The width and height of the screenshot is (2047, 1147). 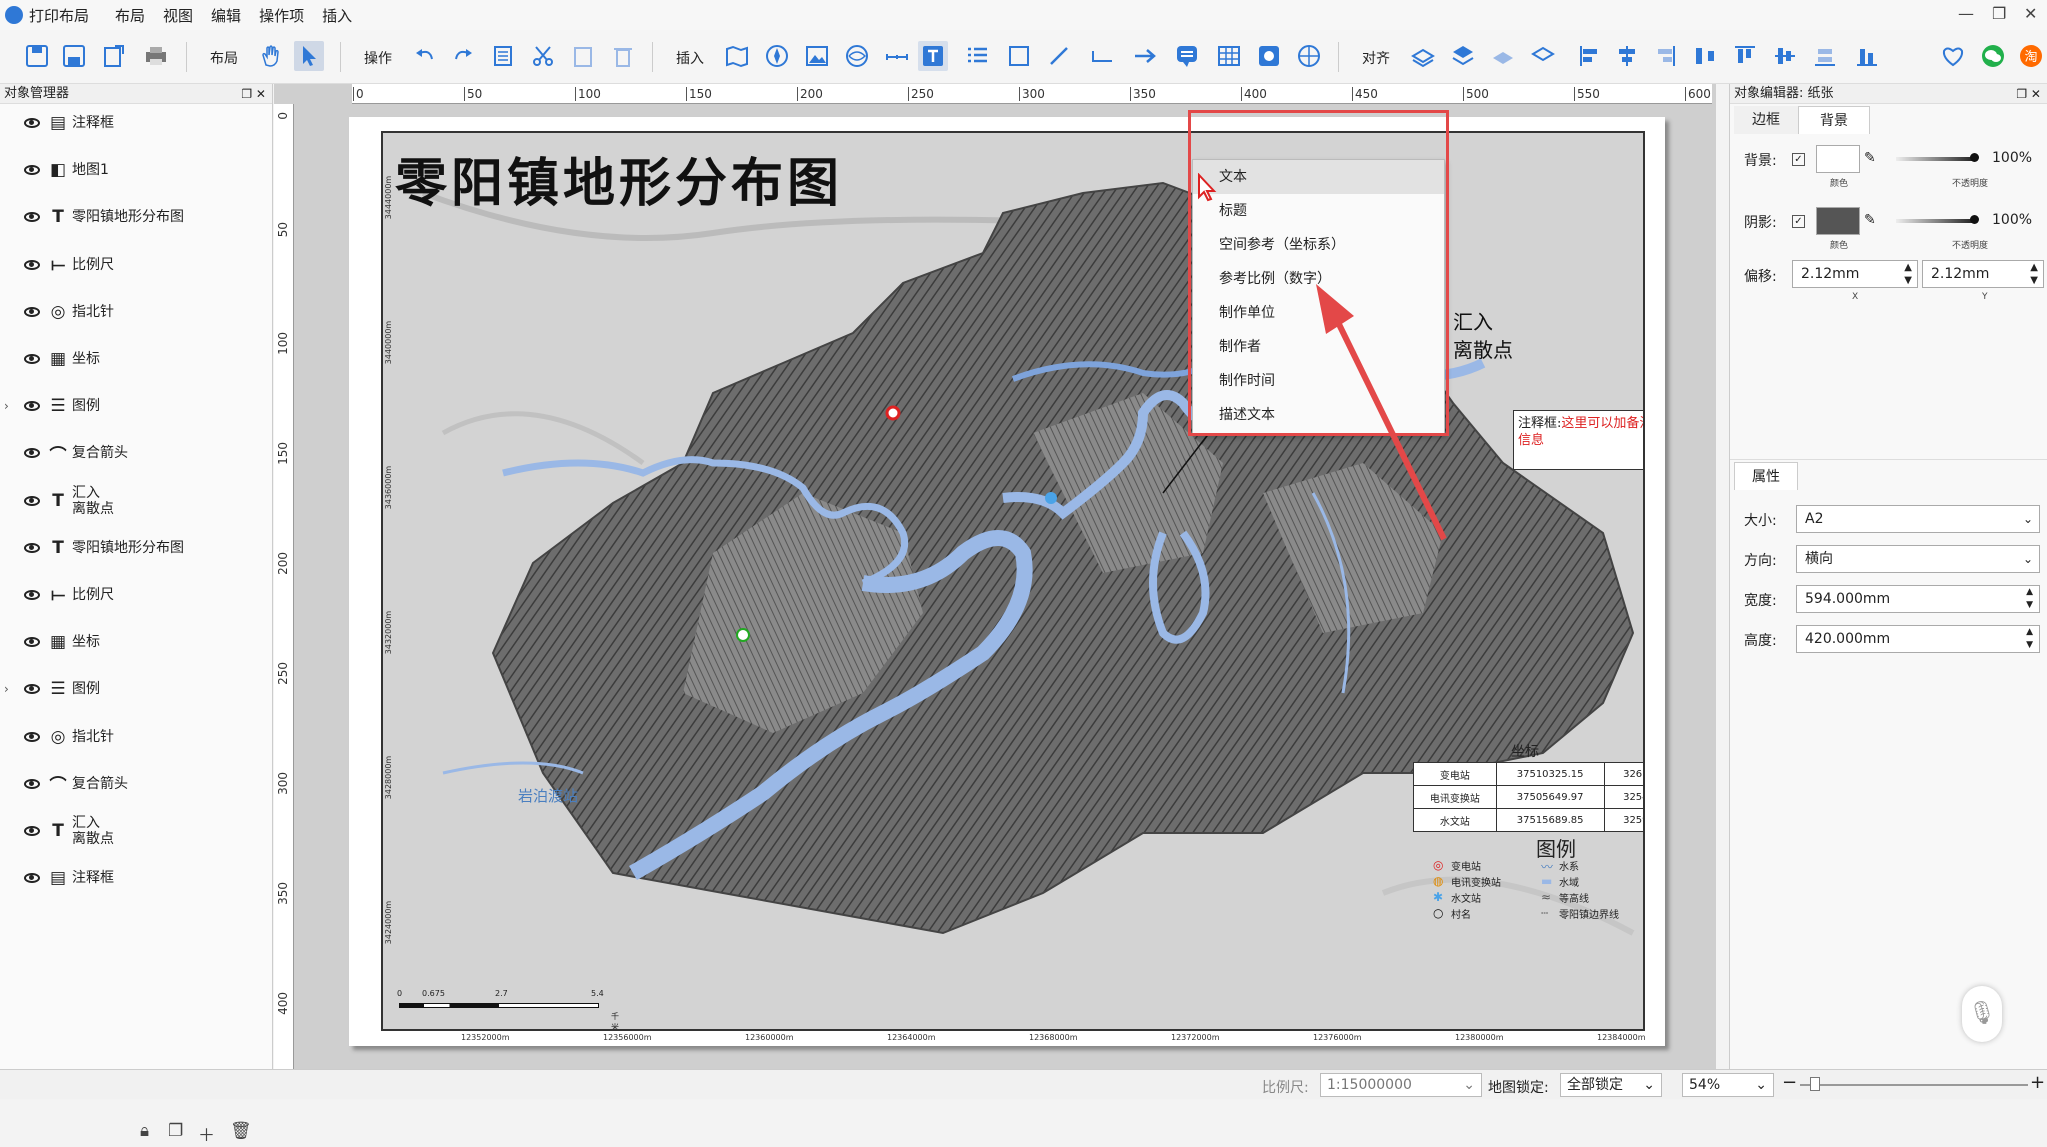 I want to click on menu-view: 视图, so click(x=178, y=15).